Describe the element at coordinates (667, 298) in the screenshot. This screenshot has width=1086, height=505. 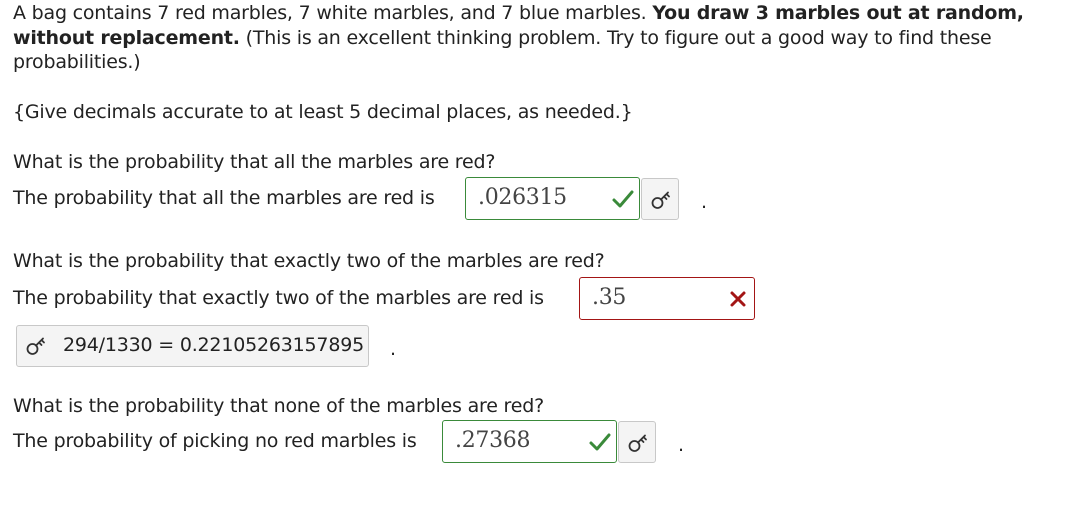
I see `answer-field-2: .35` at that location.